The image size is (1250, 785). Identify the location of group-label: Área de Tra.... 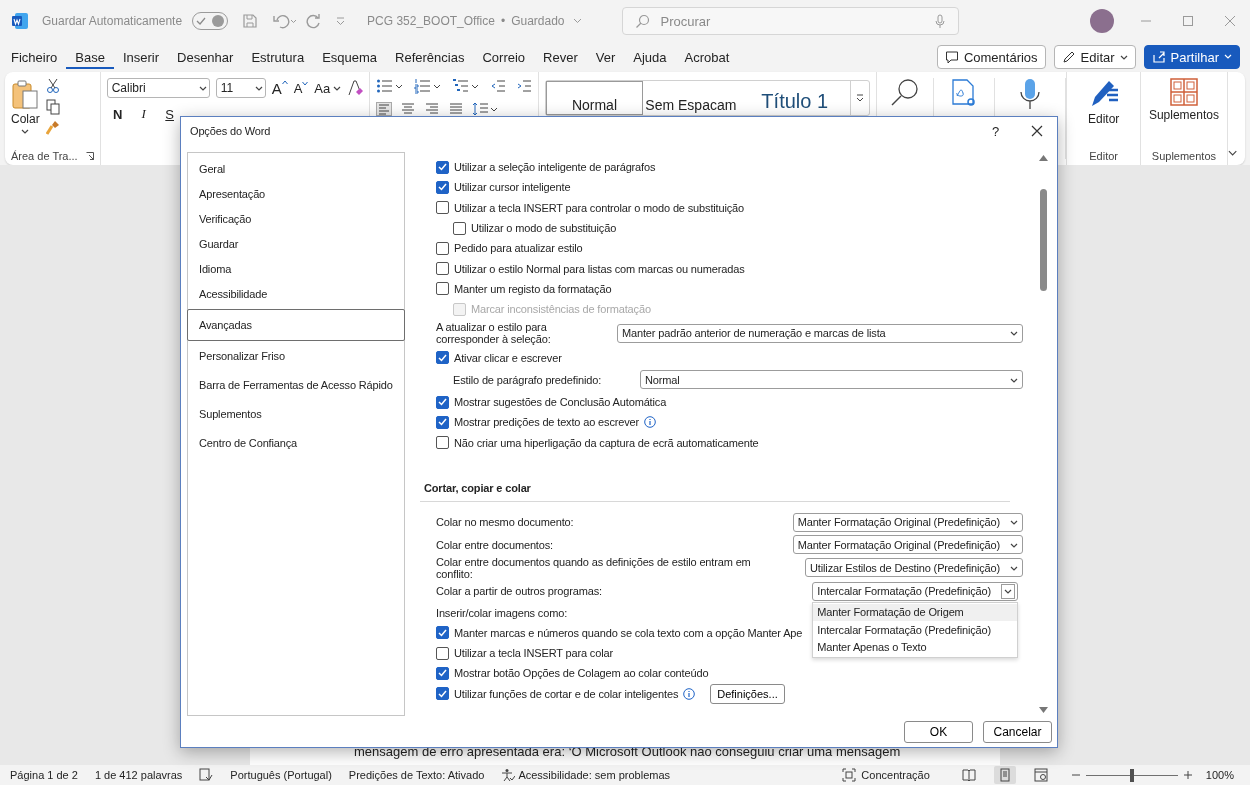
(44, 156).